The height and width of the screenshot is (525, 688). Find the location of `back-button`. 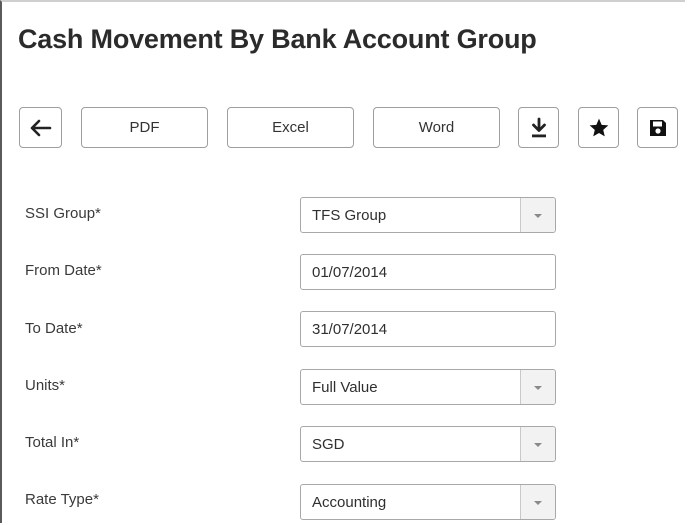

back-button is located at coordinates (40, 127).